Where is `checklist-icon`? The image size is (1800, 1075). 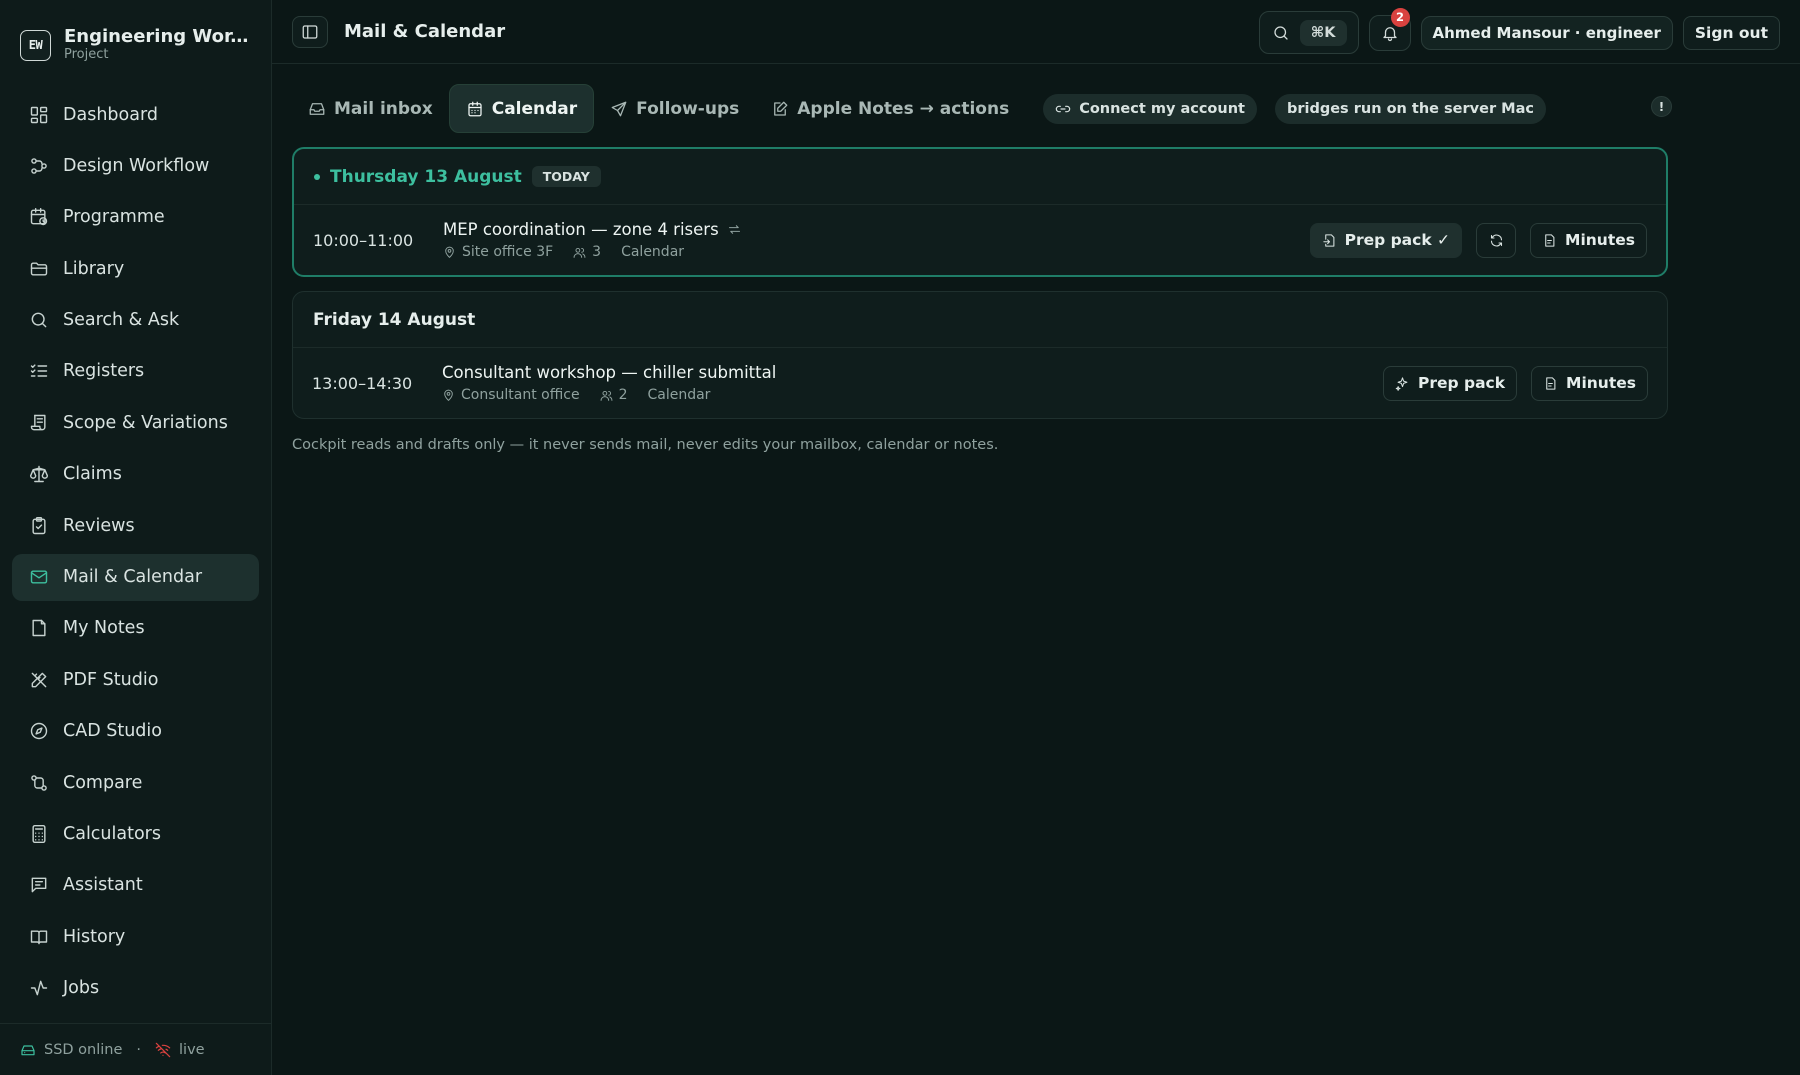 checklist-icon is located at coordinates (39, 371).